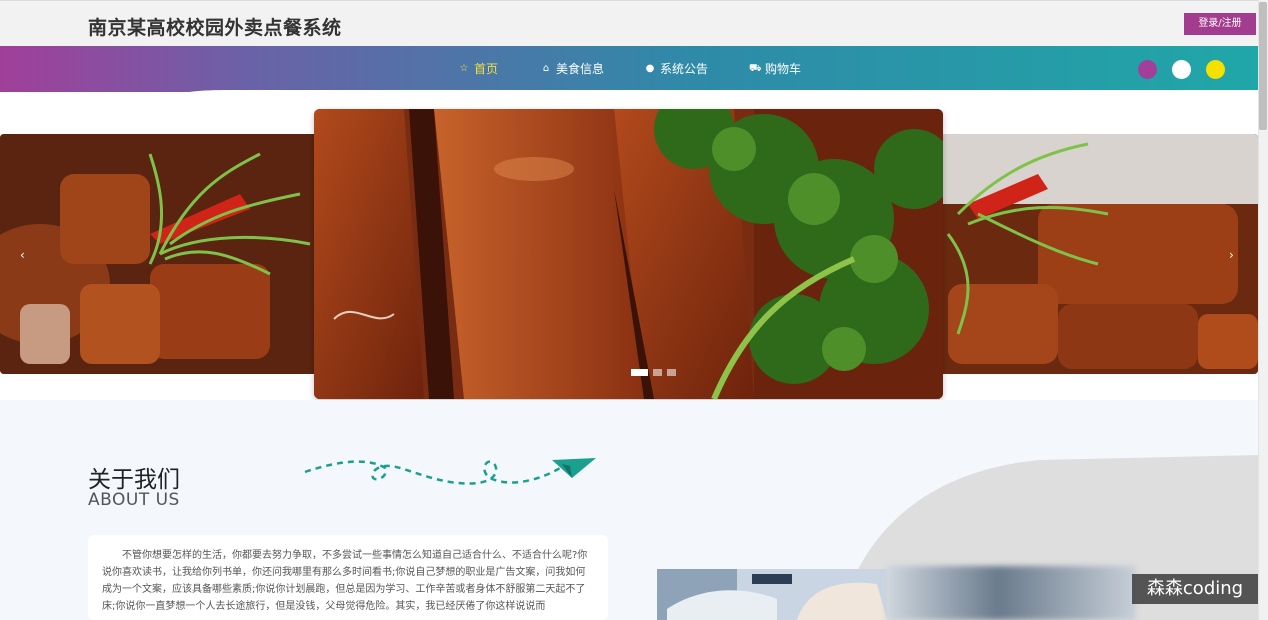 The height and width of the screenshot is (620, 1268). What do you see at coordinates (464, 68) in the screenshot?
I see `star-icon: ☆` at bounding box center [464, 68].